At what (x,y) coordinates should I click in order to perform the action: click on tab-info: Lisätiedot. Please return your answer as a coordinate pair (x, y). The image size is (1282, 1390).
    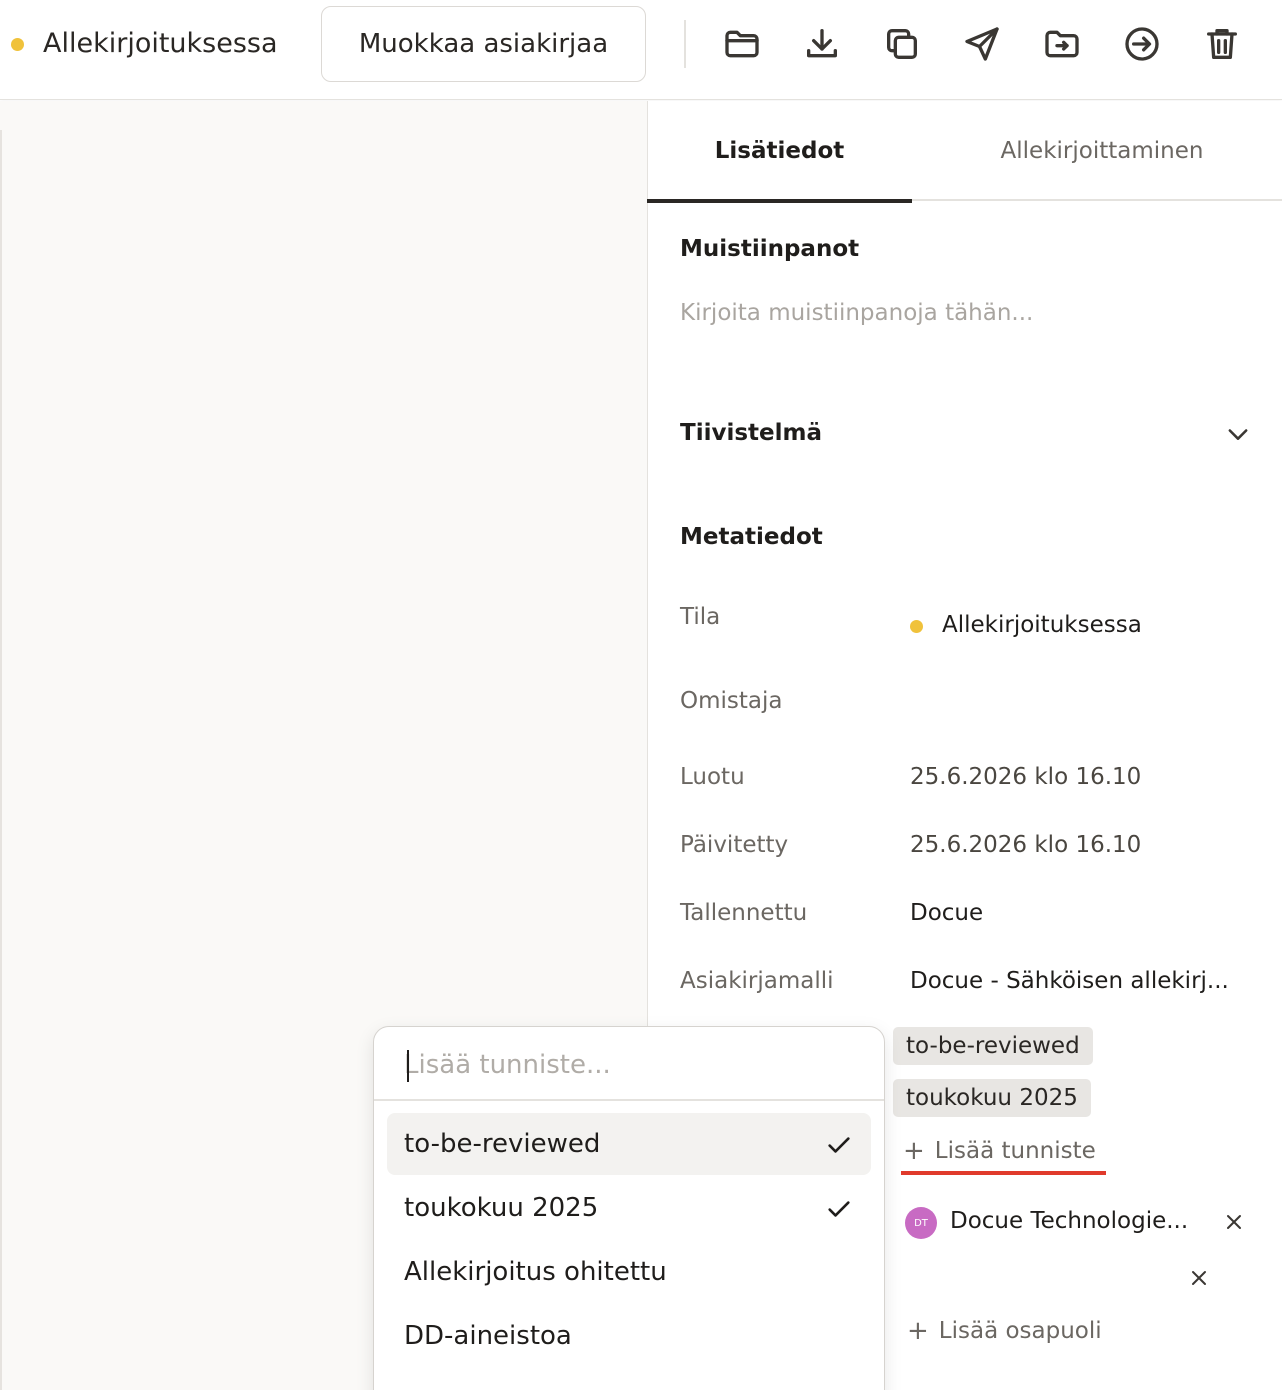
    Looking at the image, I should click on (779, 152).